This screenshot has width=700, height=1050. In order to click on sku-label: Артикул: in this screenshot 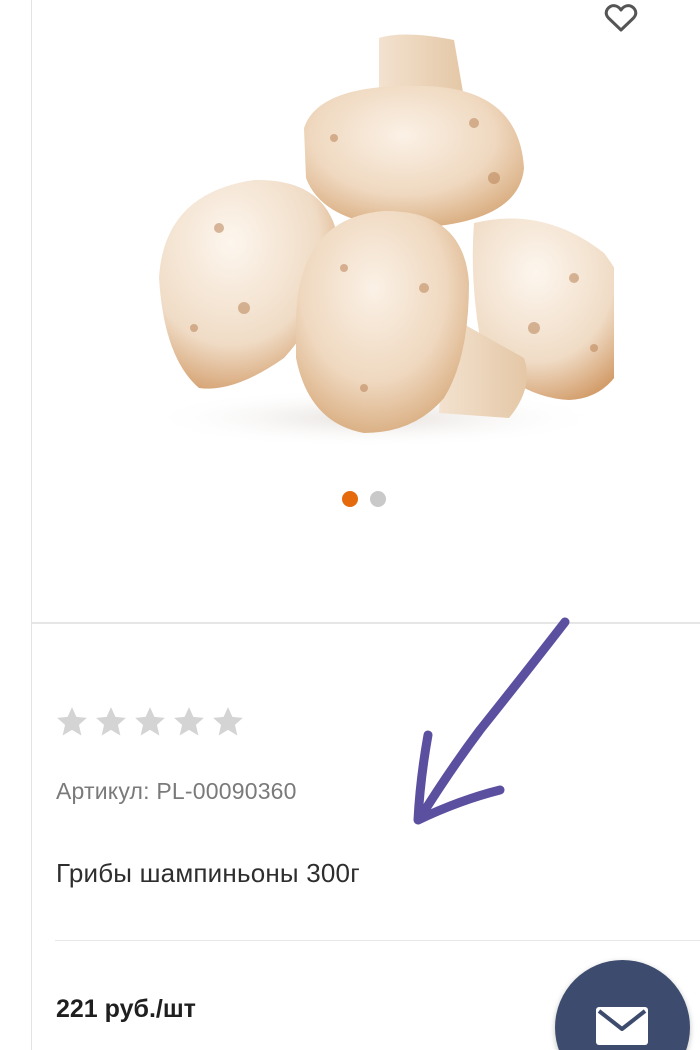, I will do `click(103, 791)`.